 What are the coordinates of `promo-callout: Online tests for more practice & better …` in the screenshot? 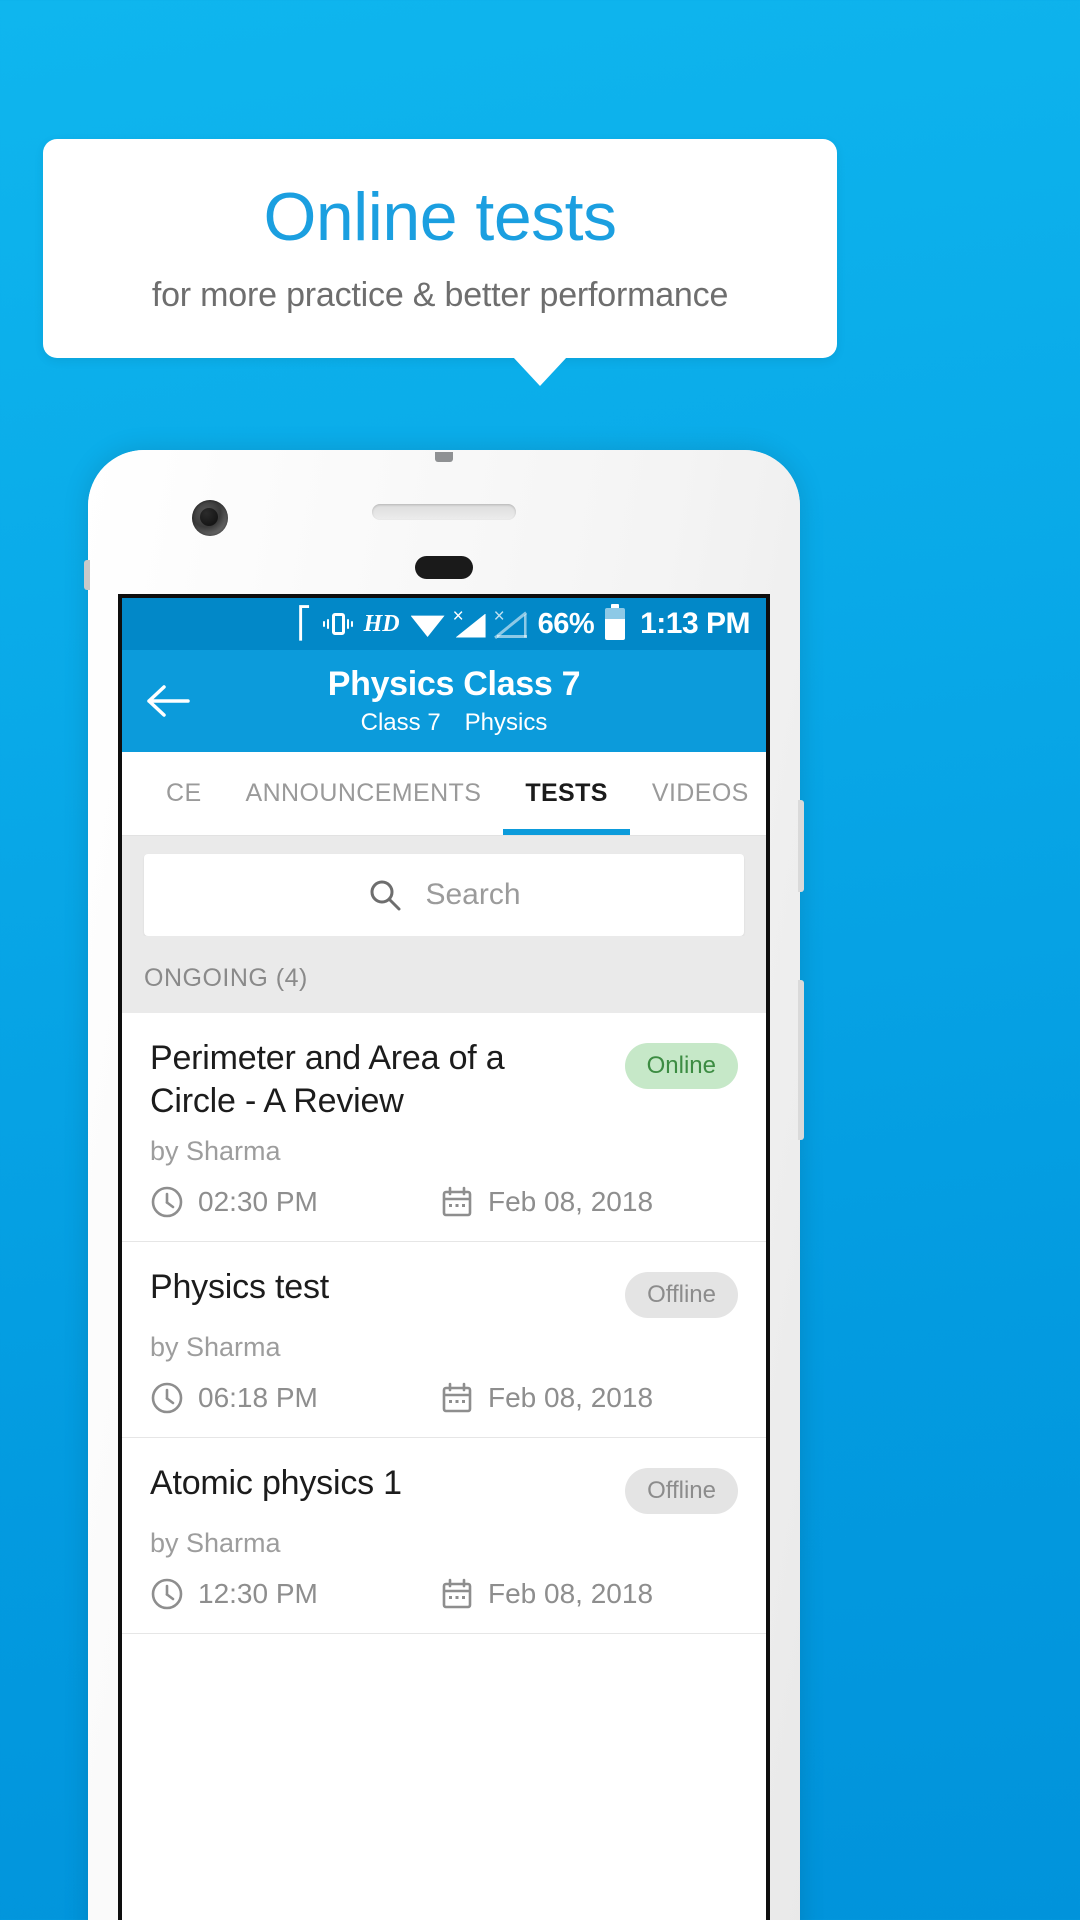 It's located at (440, 248).